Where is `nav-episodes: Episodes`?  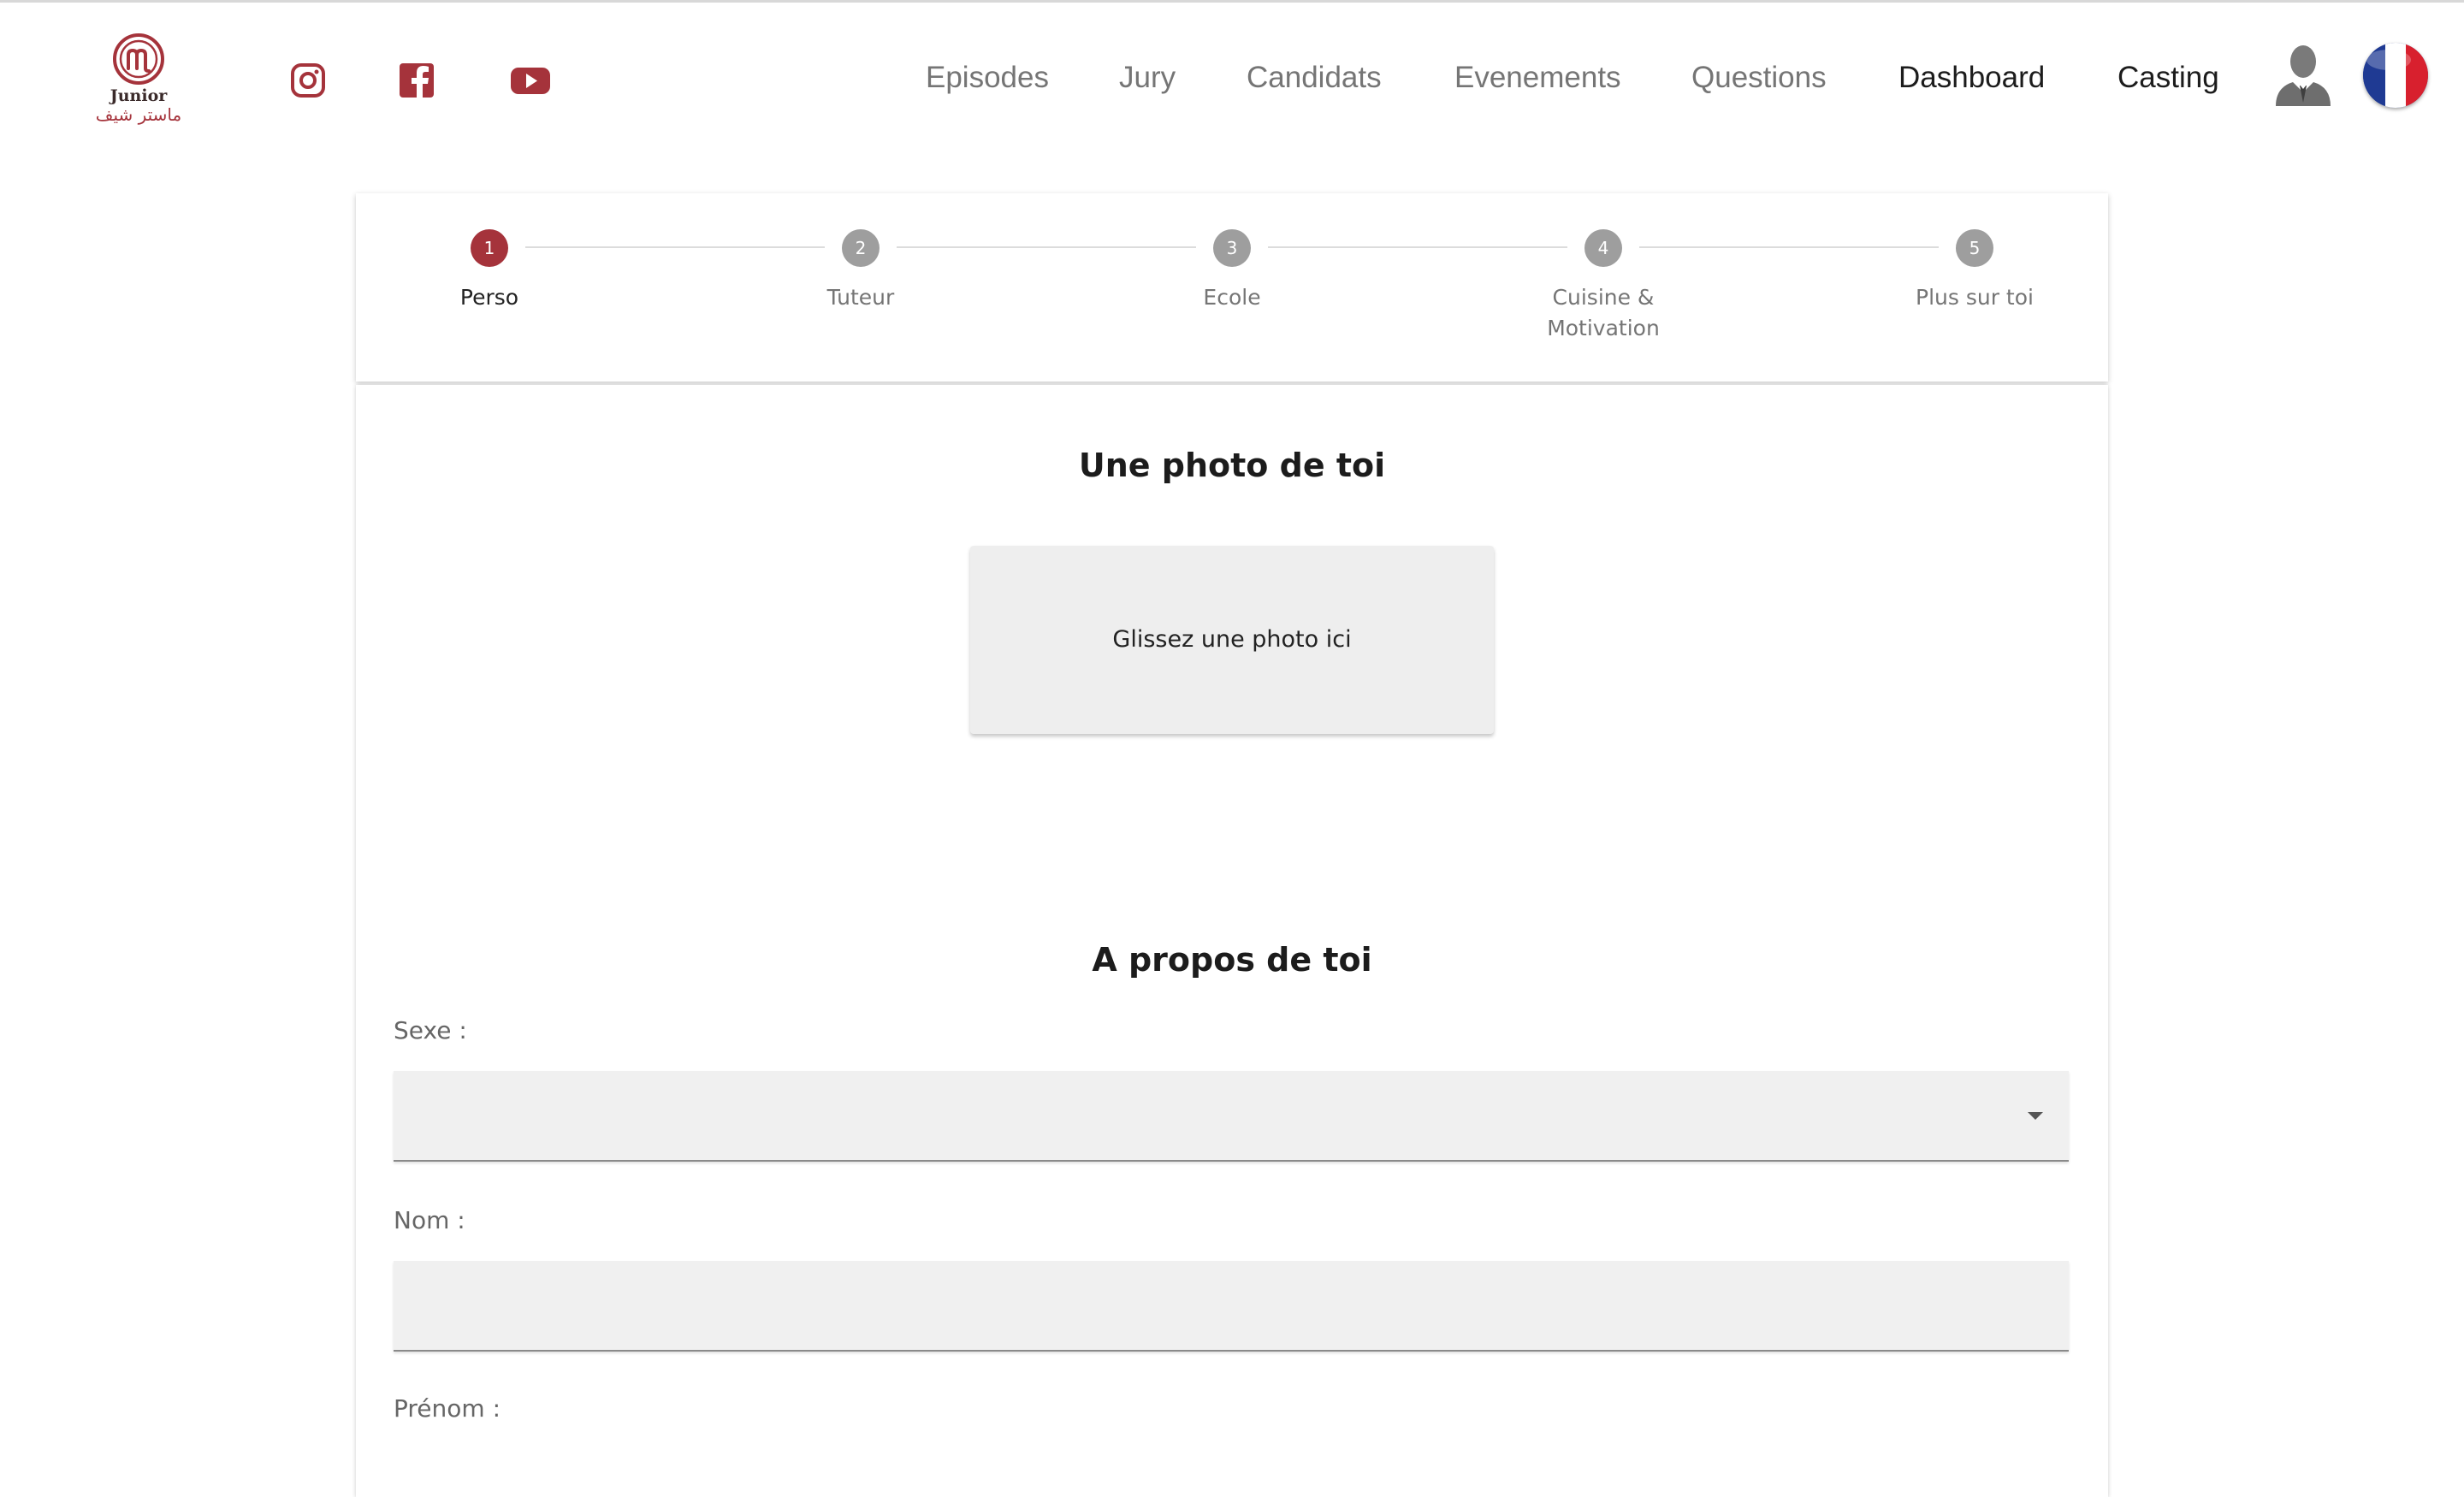
nav-episodes: Episodes is located at coordinates (987, 77).